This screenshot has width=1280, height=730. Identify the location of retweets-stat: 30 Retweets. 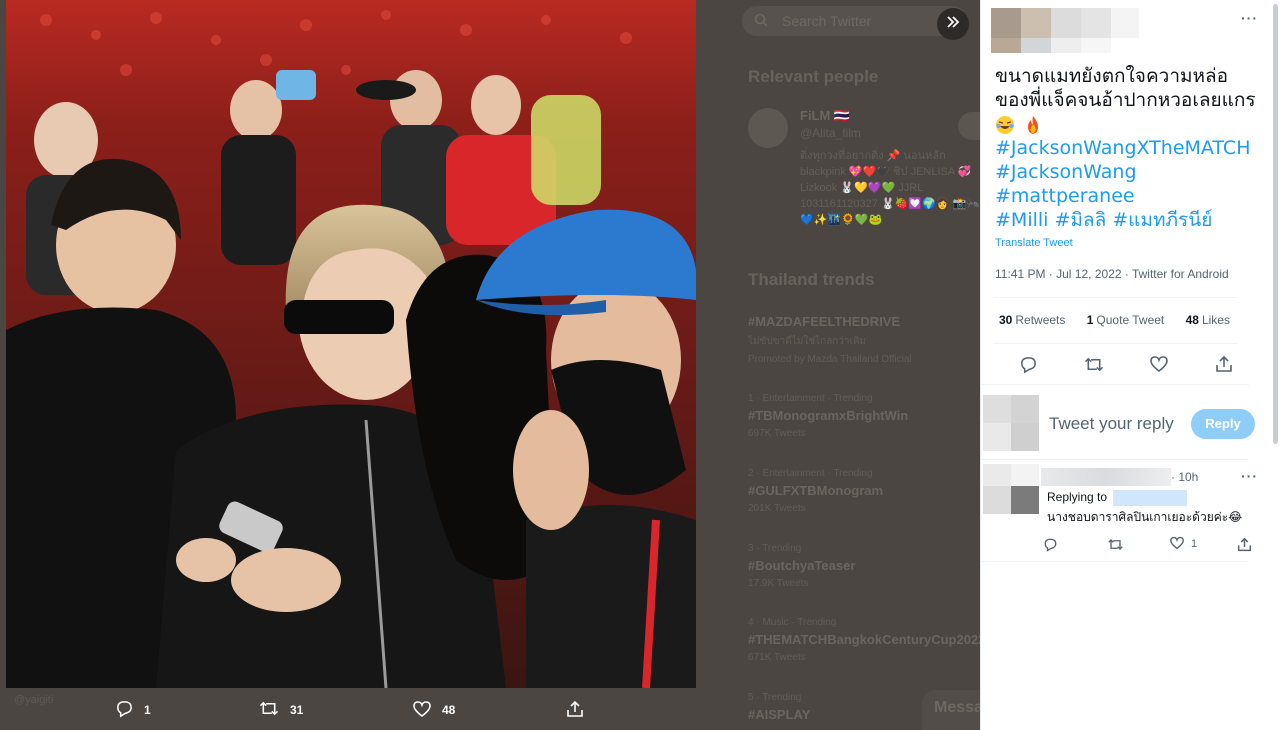
(1032, 320).